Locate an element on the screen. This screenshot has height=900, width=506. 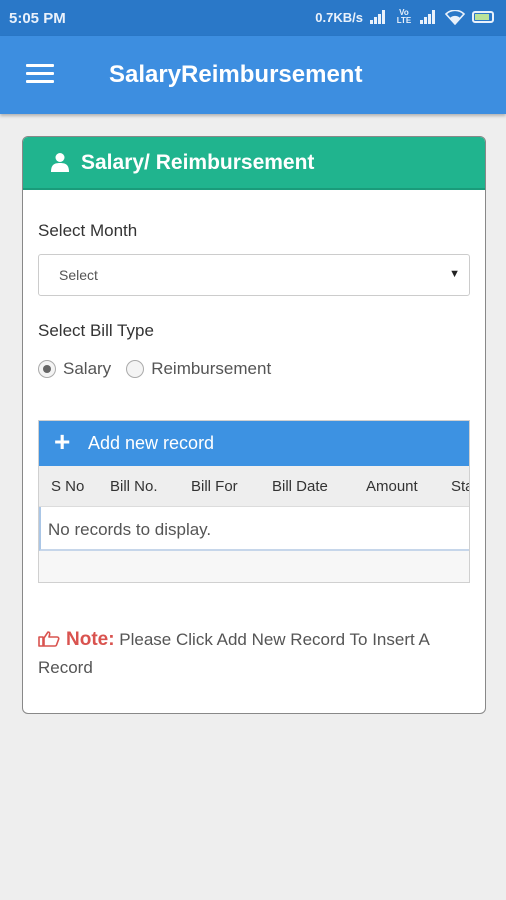
app-title: SalaryReimbursement is located at coordinates (236, 74).